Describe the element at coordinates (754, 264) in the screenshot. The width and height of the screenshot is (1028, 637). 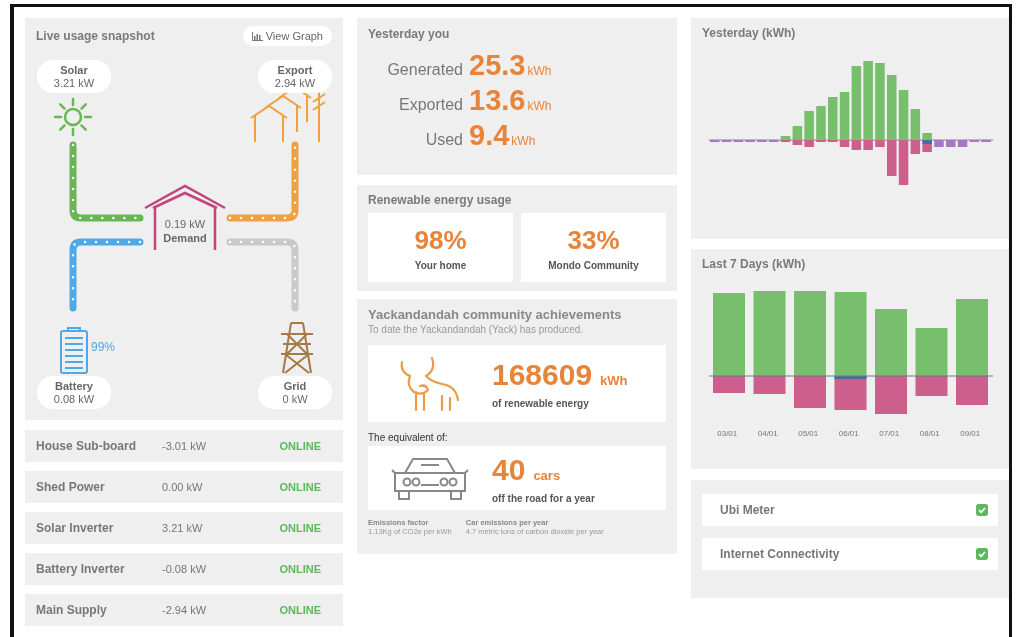
I see `chart-title: Last 7 Days (kWh)` at that location.